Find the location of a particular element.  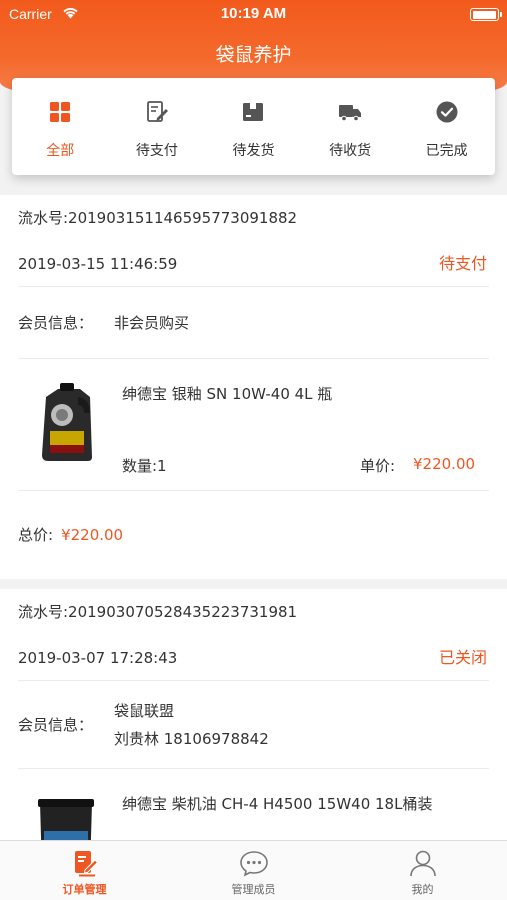

order-edit-icon is located at coordinates (86, 864).